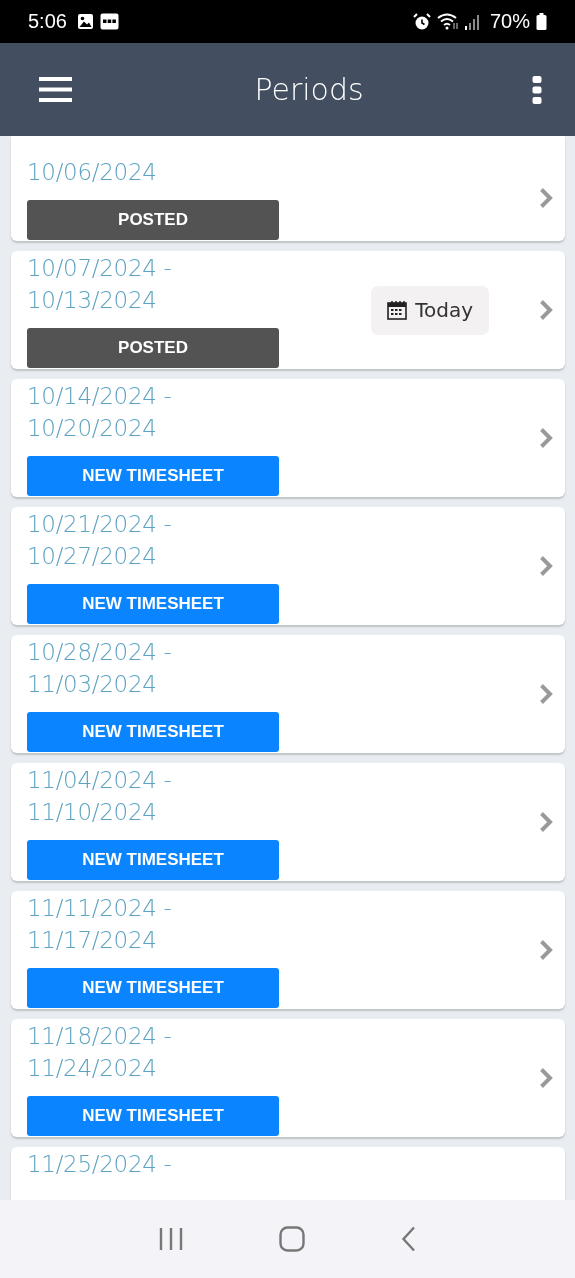  What do you see at coordinates (92, 1068) in the screenshot?
I see `period-end-date: 11/24/2024` at bounding box center [92, 1068].